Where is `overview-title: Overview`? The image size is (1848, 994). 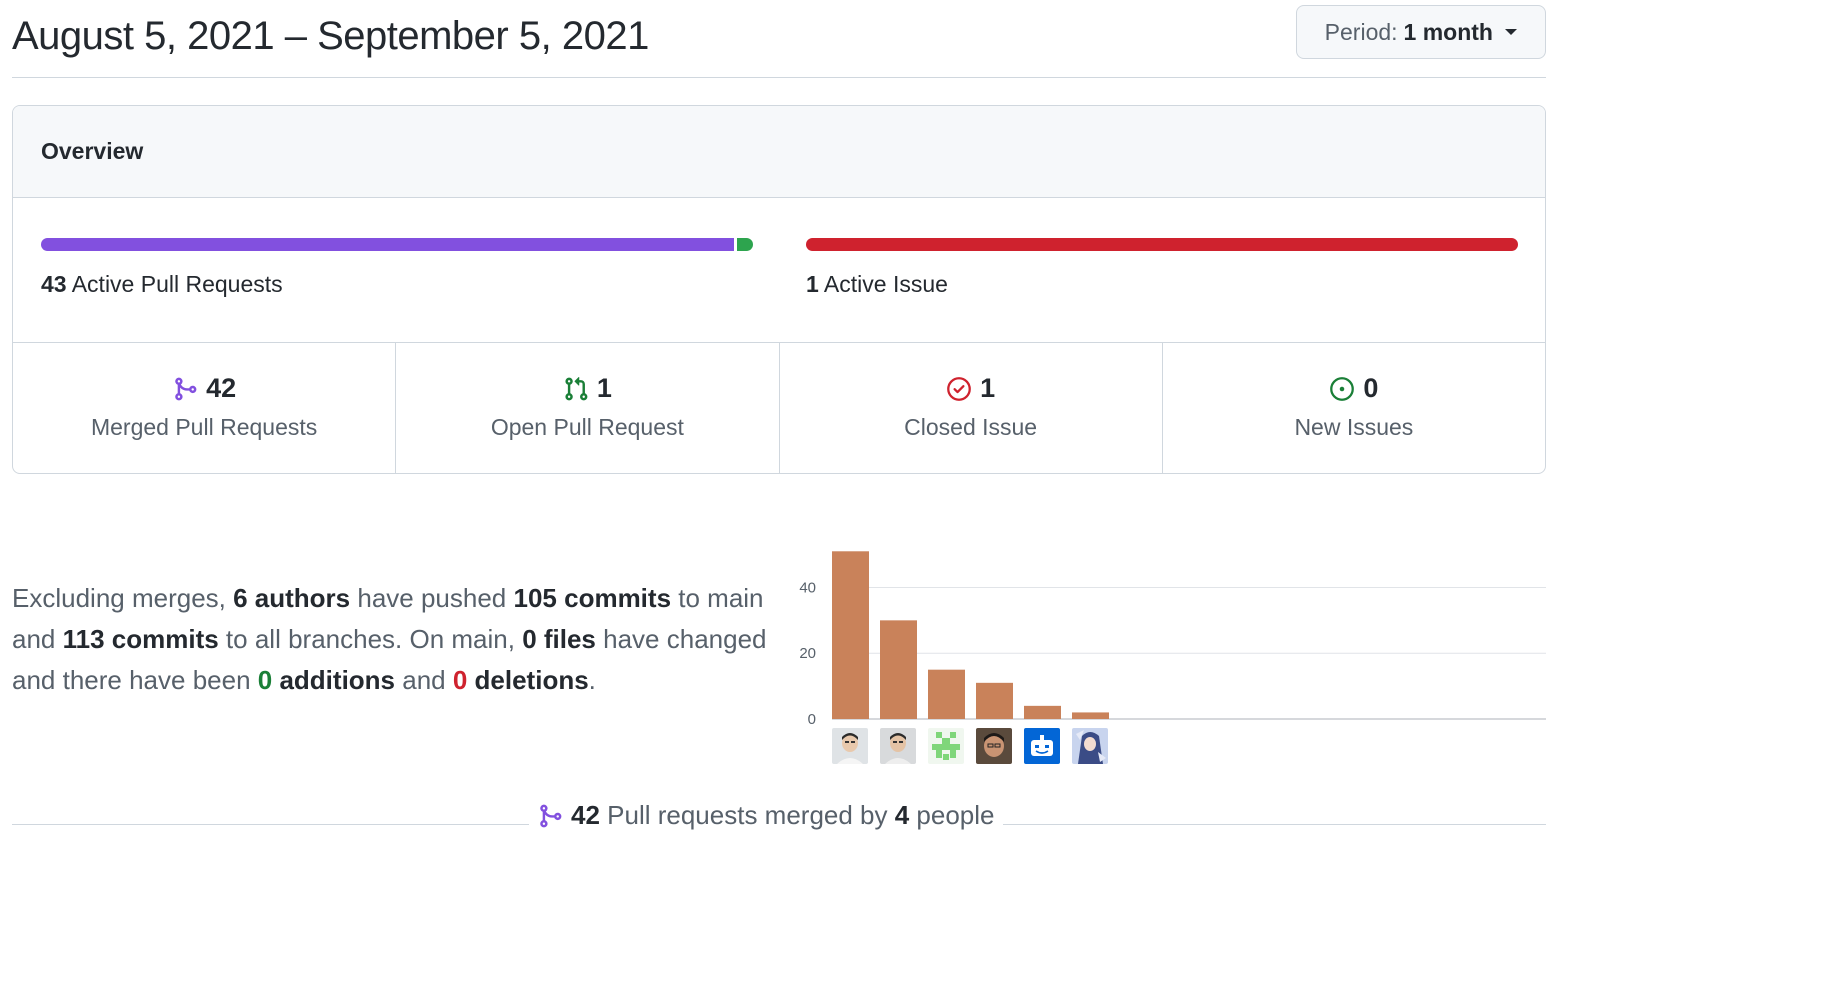 overview-title: Overview is located at coordinates (779, 152).